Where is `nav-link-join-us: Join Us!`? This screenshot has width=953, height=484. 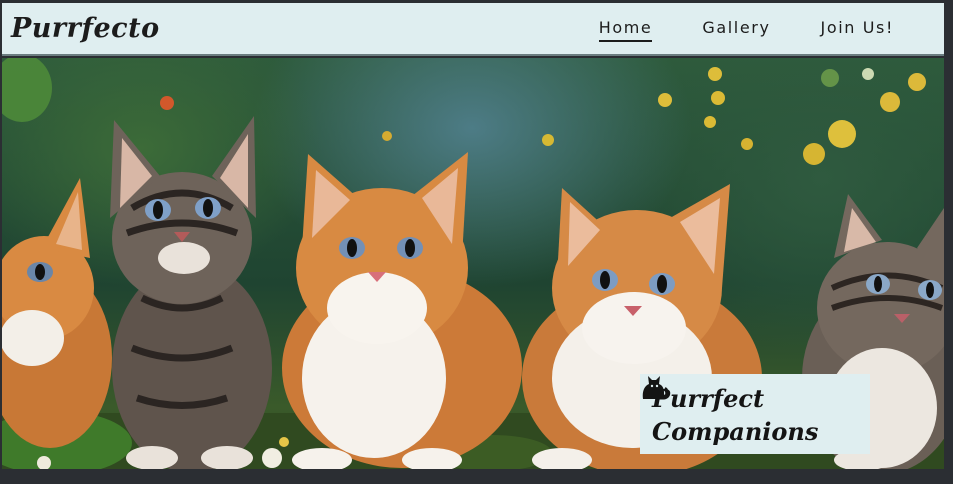 nav-link-join-us: Join Us! is located at coordinates (857, 30).